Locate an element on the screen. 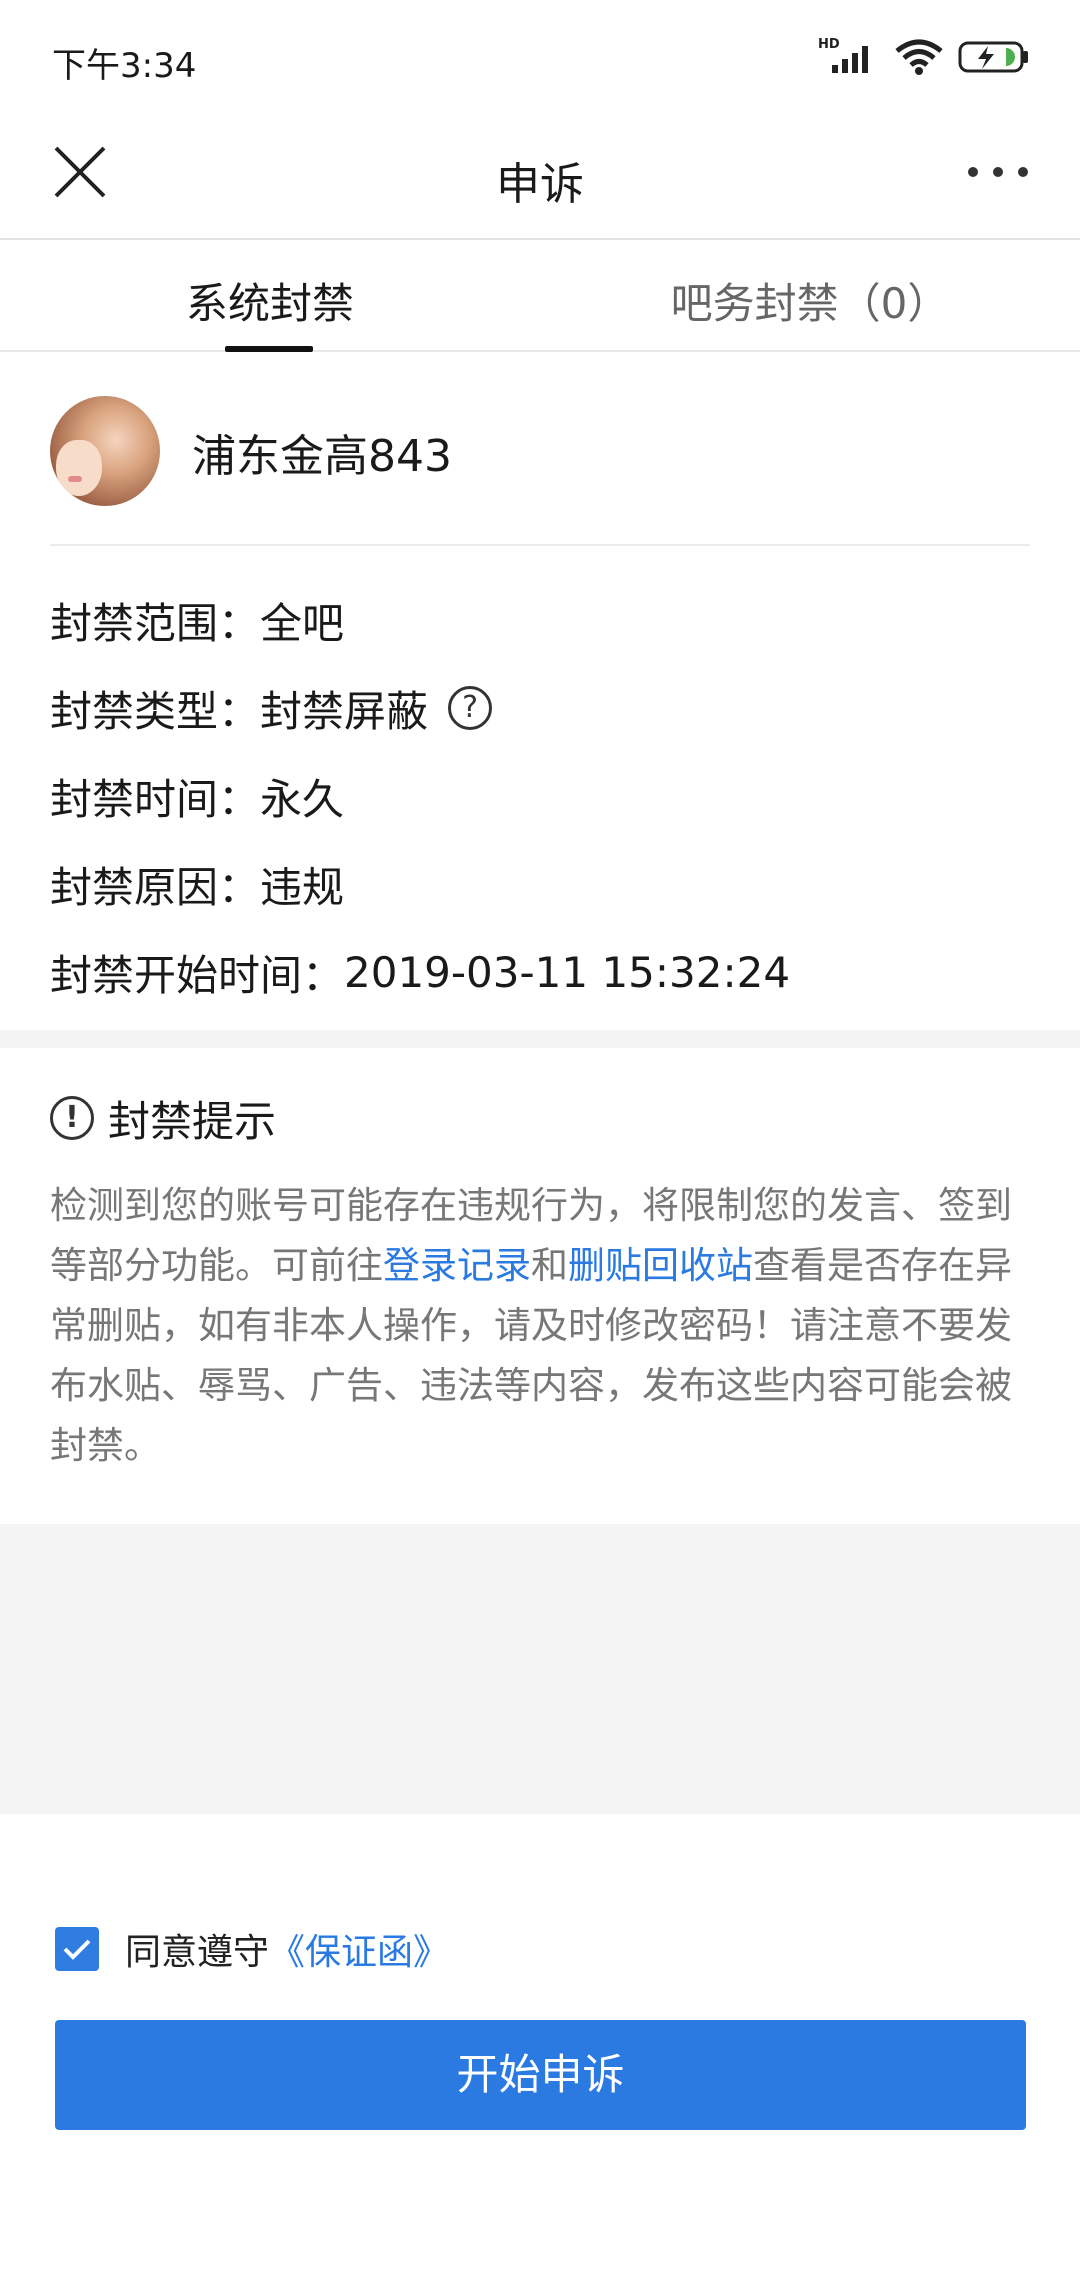 Image resolution: width=1080 pixels, height=2280 pixels. agreement-row: 同意遵守 《保证函》 is located at coordinates (252, 1949).